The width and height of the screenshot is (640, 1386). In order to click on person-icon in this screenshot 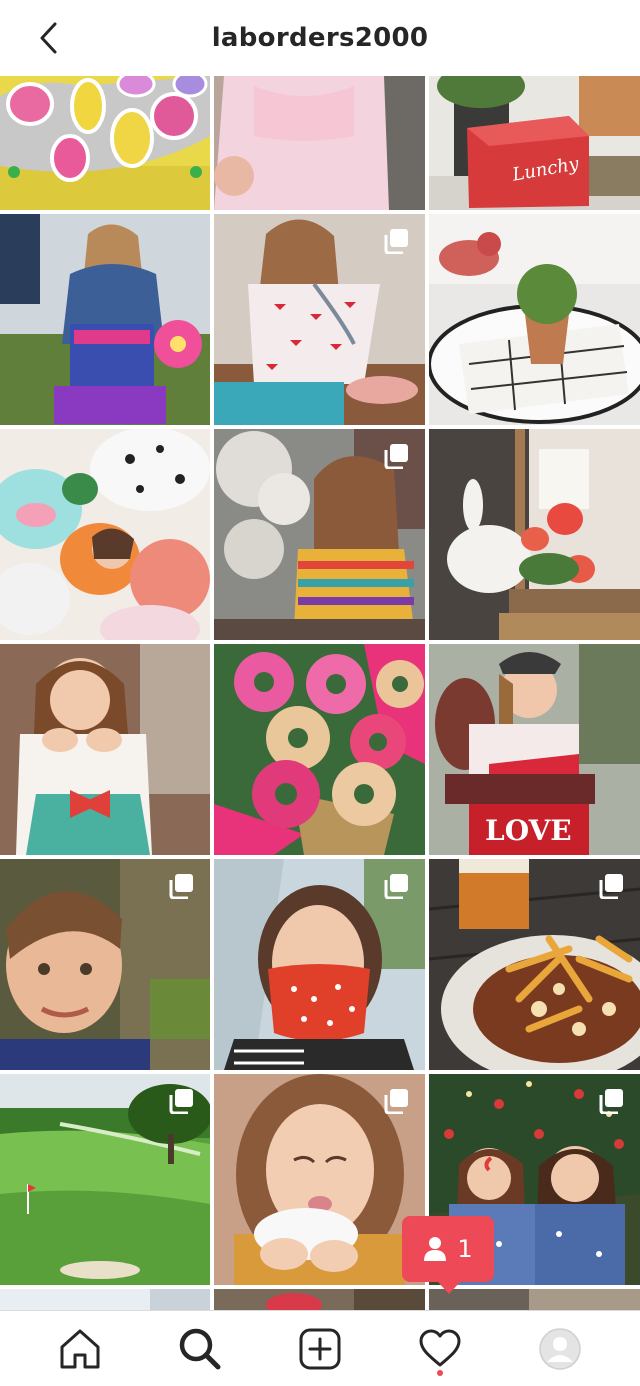, I will do `click(435, 1249)`.